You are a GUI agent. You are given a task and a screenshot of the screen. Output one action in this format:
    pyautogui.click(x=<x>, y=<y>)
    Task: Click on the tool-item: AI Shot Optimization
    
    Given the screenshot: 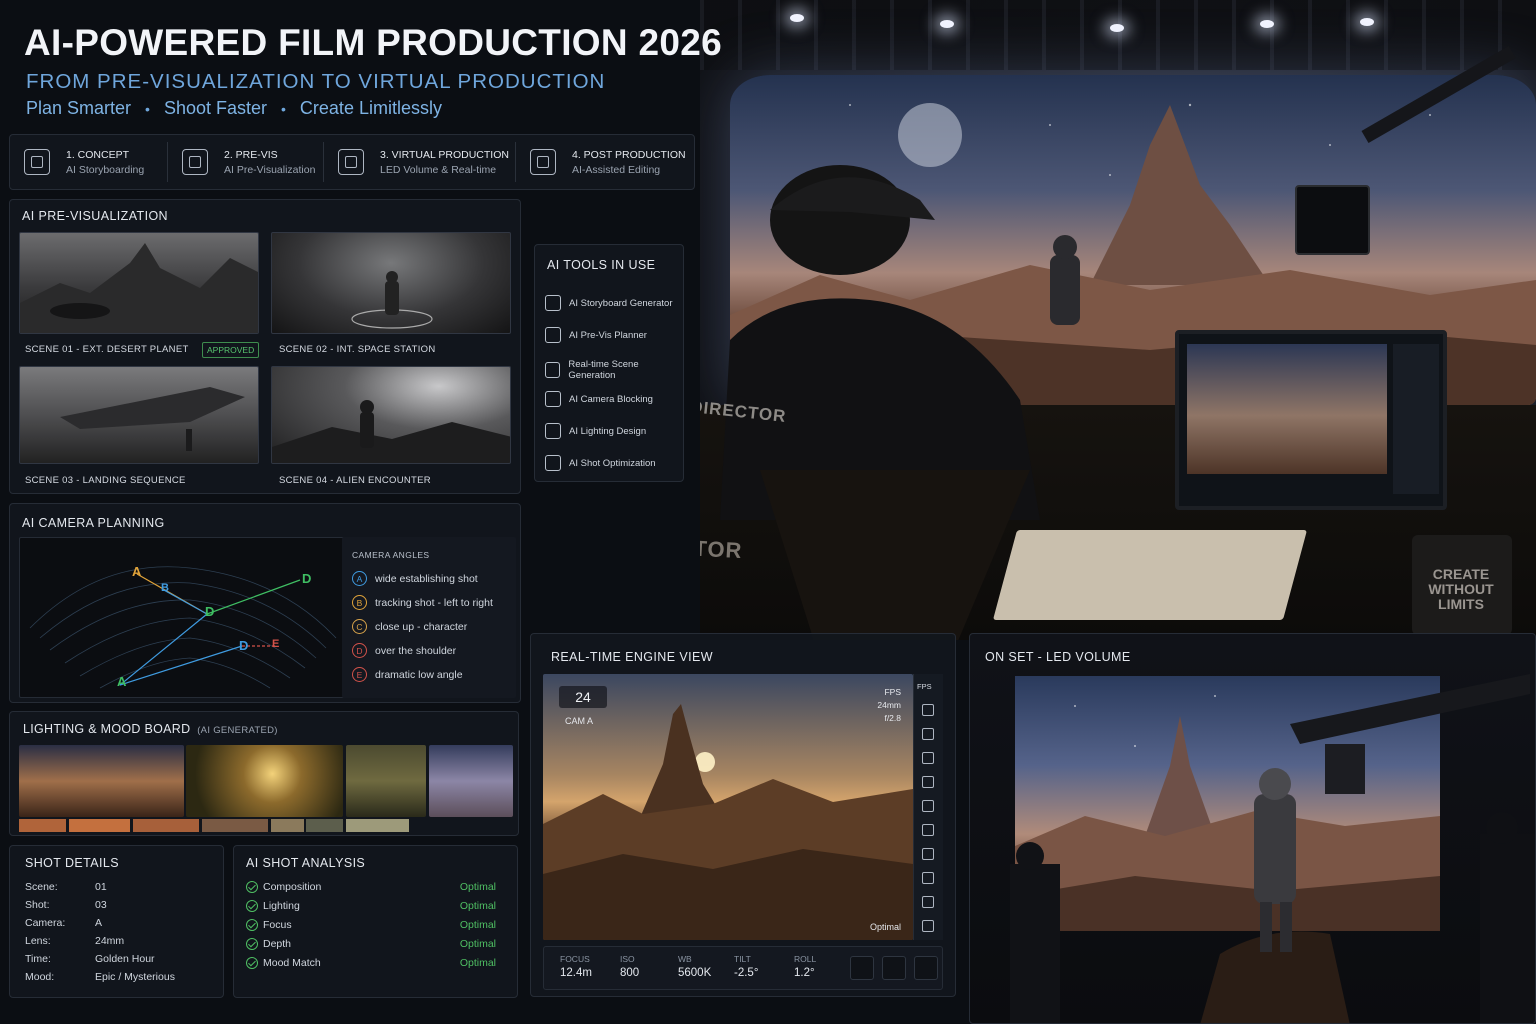 What is the action you would take?
    pyautogui.click(x=600, y=463)
    